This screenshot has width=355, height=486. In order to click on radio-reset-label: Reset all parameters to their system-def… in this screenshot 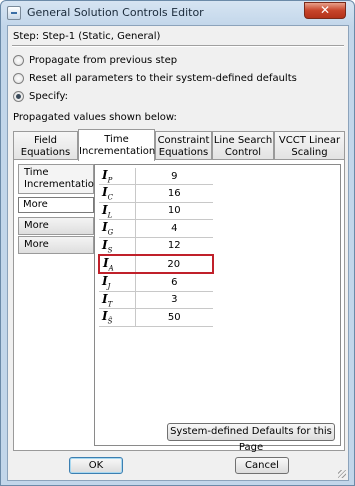, I will do `click(163, 78)`.